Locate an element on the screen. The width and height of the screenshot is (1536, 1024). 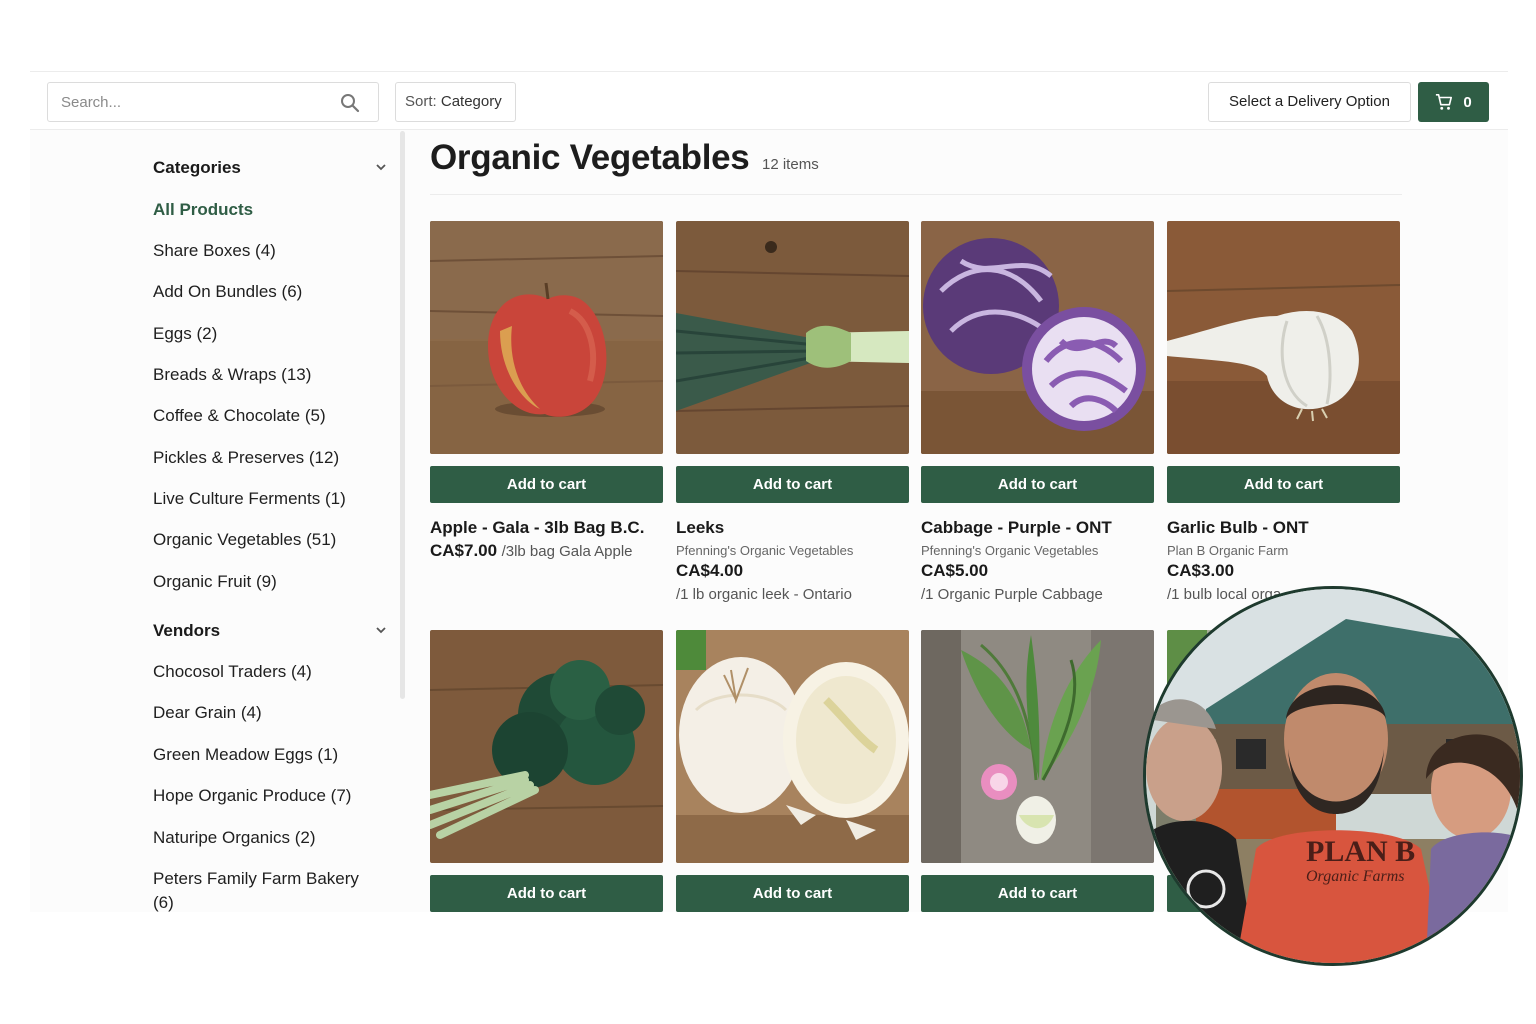
cart-count: 0 is located at coordinates (1467, 102).